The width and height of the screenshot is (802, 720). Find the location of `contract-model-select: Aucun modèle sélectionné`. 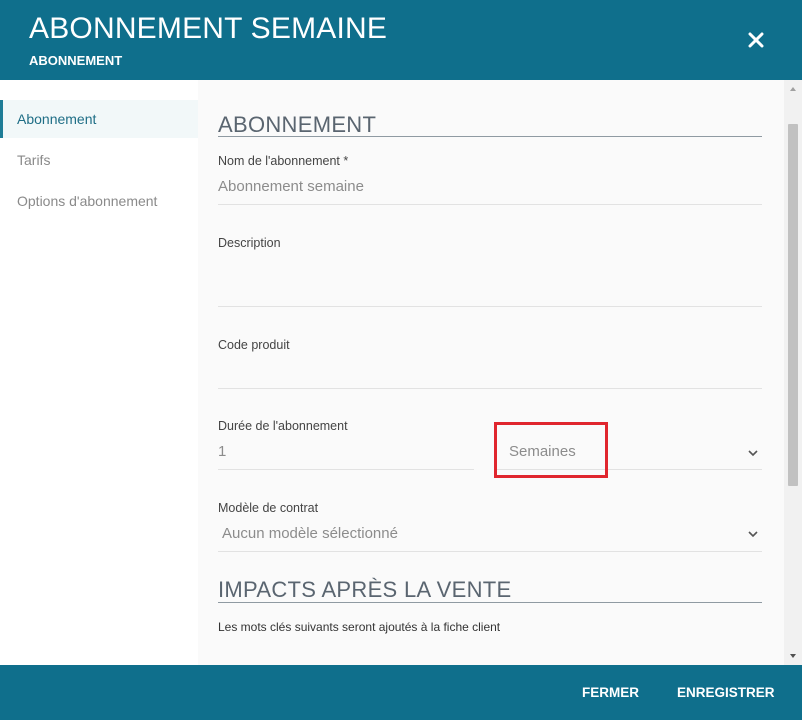

contract-model-select: Aucun modèle sélectionné is located at coordinates (310, 533).